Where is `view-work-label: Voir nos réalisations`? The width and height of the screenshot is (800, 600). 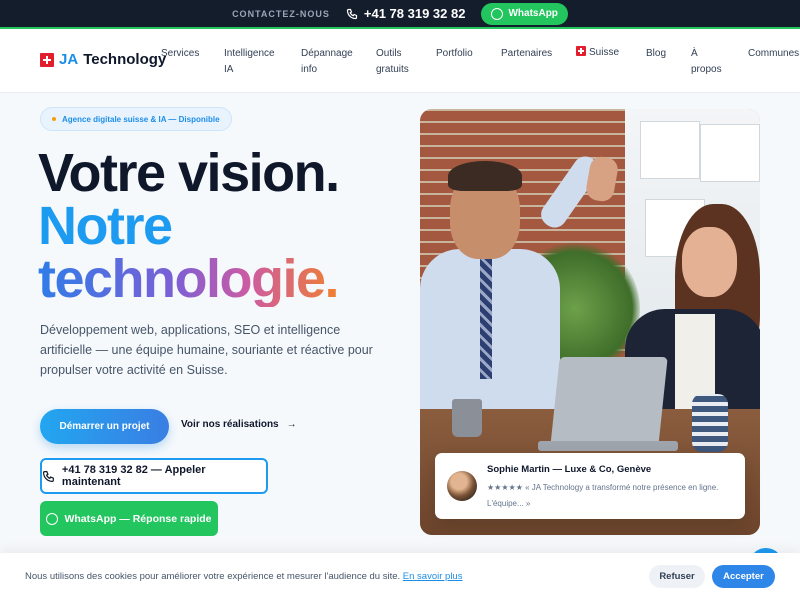 view-work-label: Voir nos réalisations is located at coordinates (230, 424).